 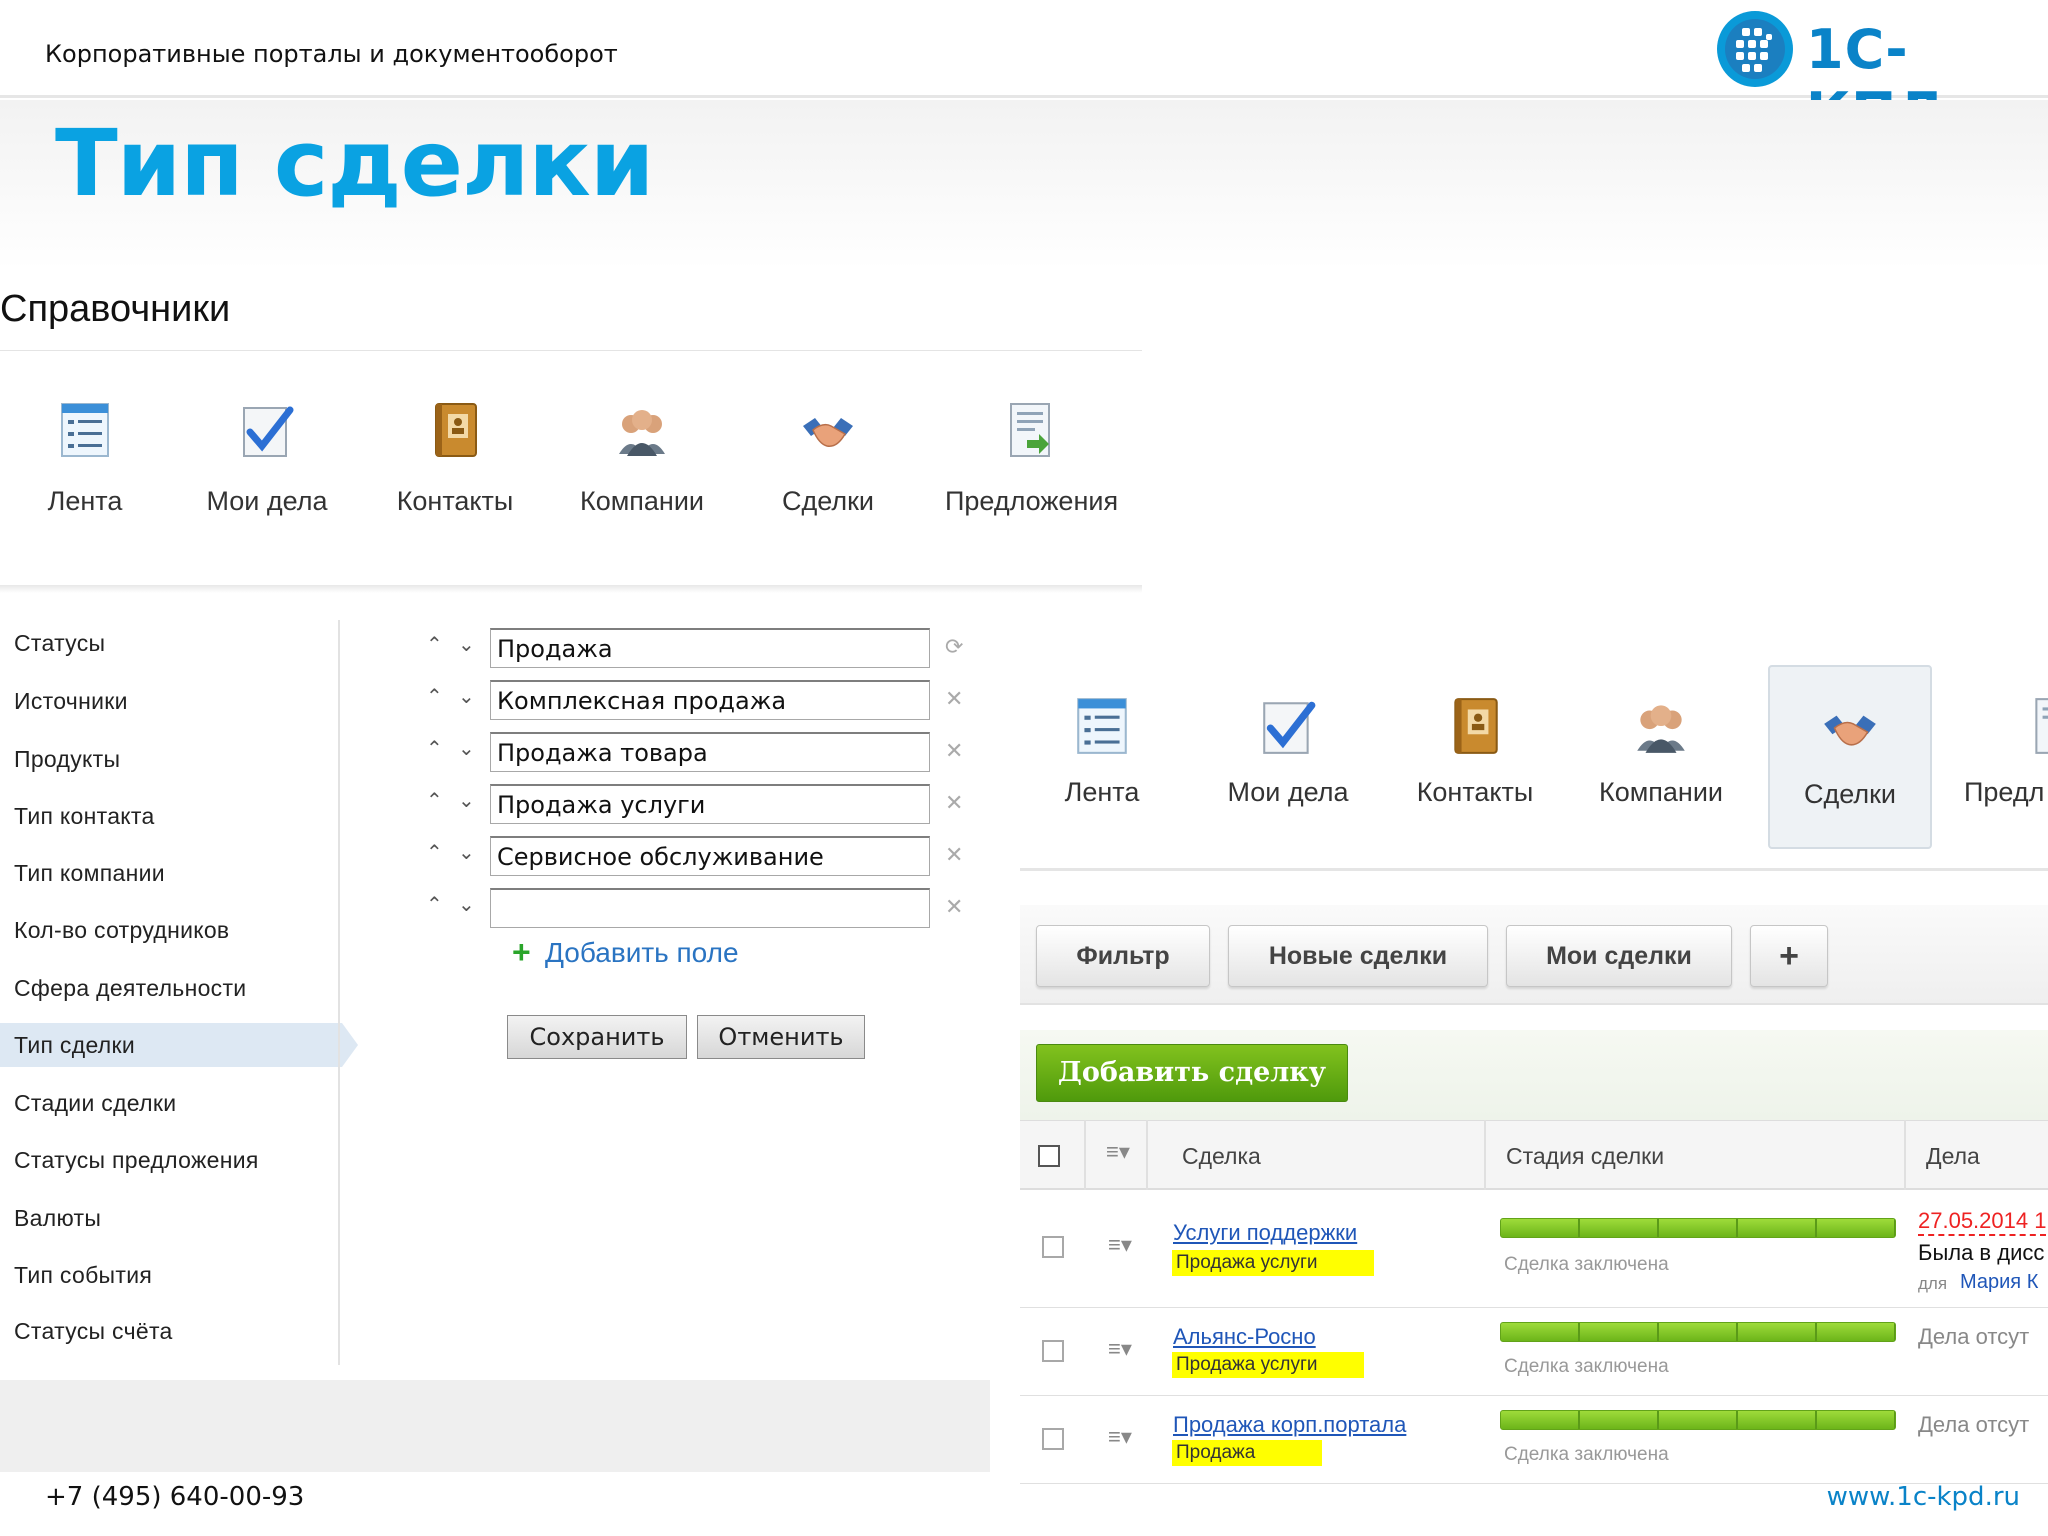 I want to click on feed-icon, so click(x=85, y=430).